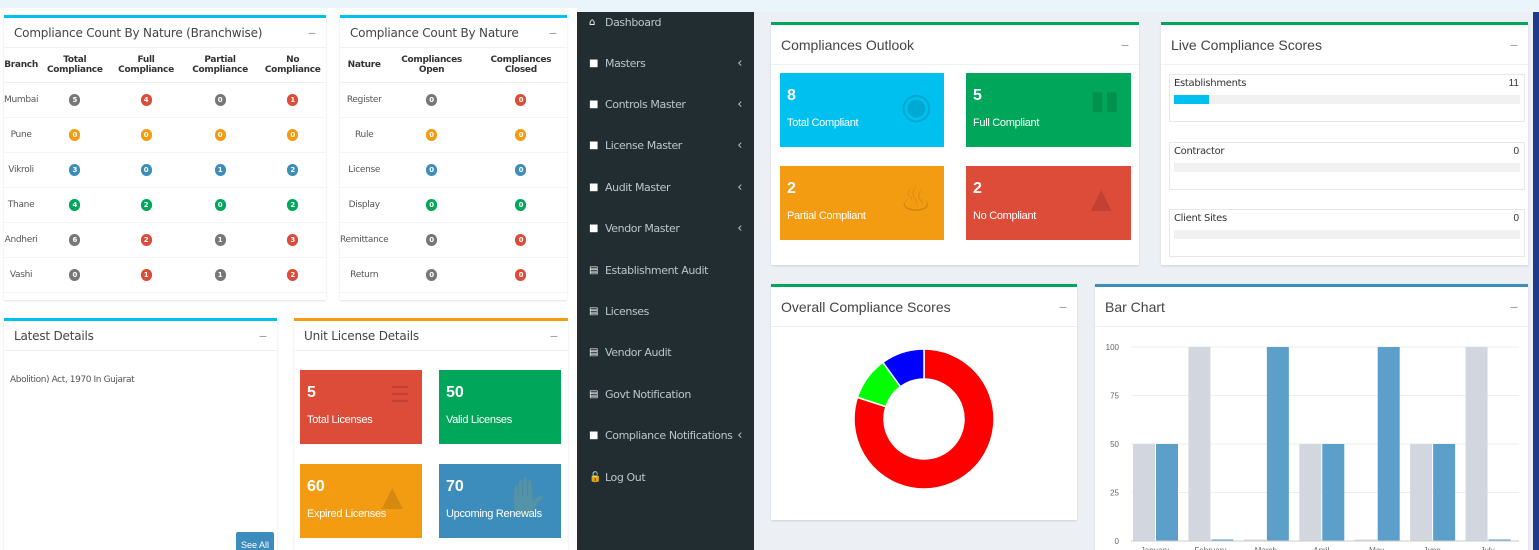  I want to click on count-cell: 1, so click(220, 240).